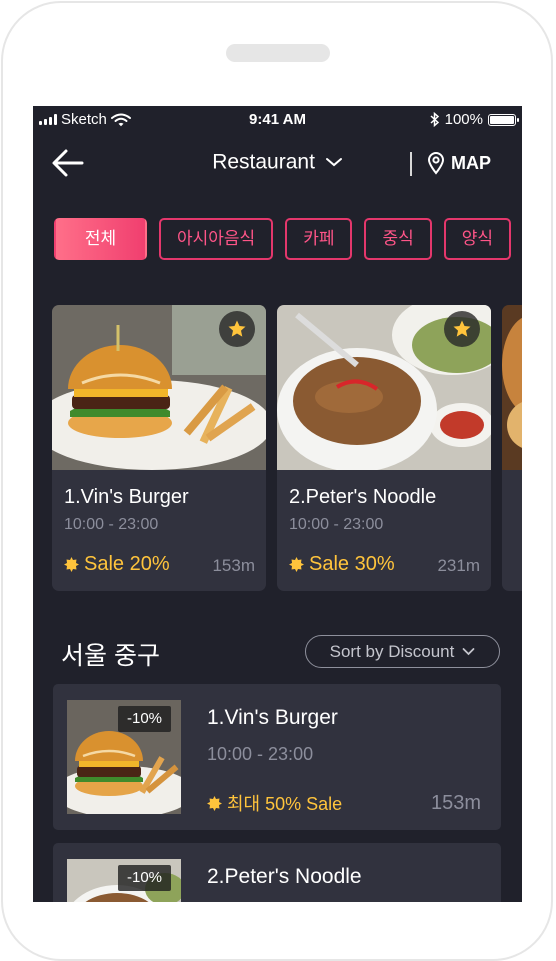  Describe the element at coordinates (436, 163) in the screenshot. I see `map-pin-icon` at that location.